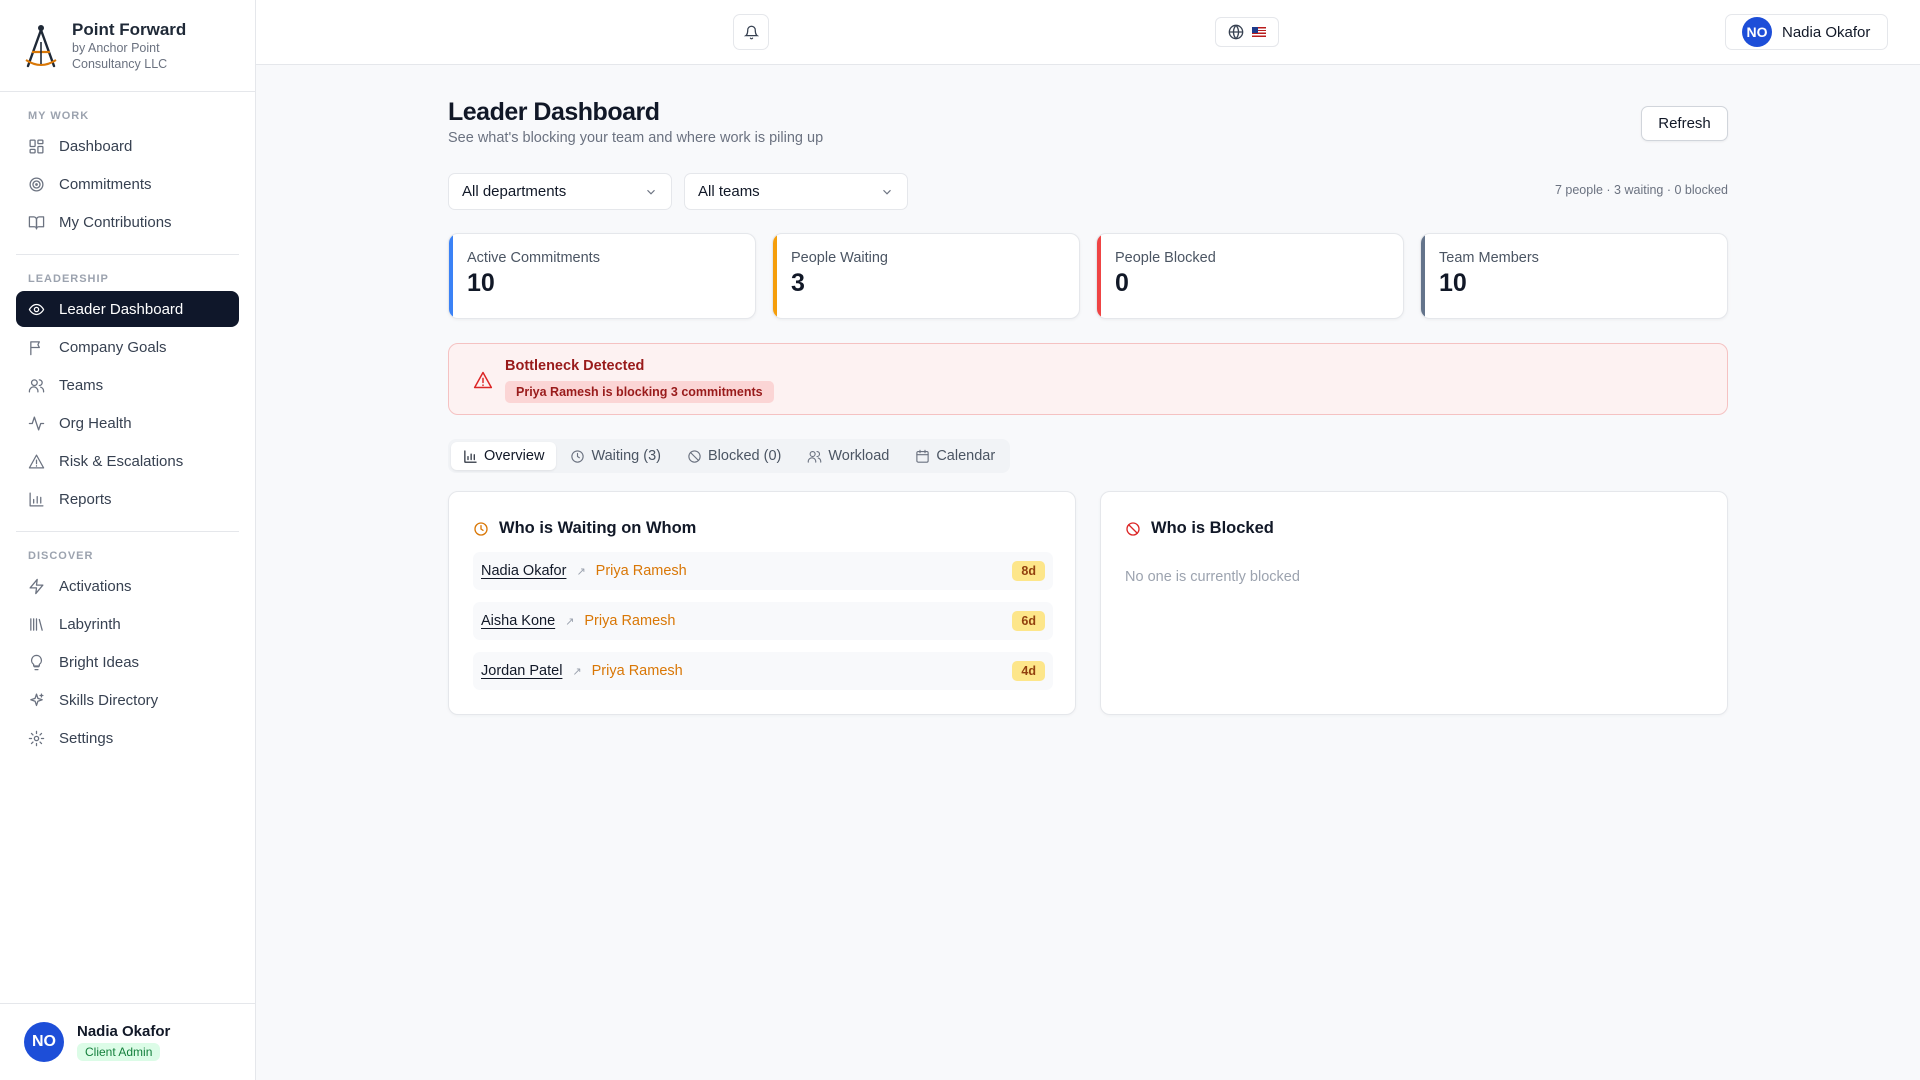  What do you see at coordinates (115, 222) in the screenshot?
I see `sidebar-item-label: My Contributions` at bounding box center [115, 222].